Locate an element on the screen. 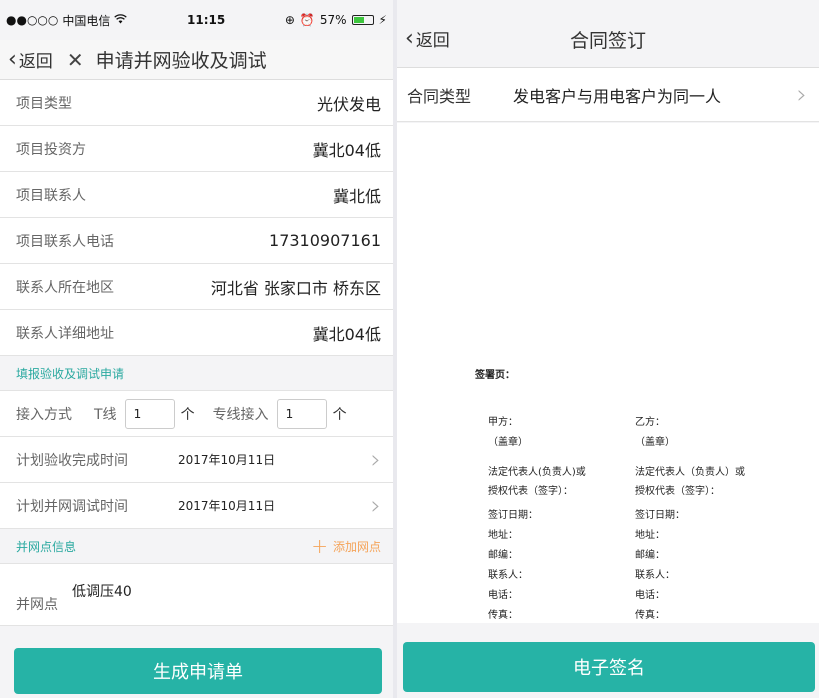 The height and width of the screenshot is (698, 819). grid-point-value: 低调压40 is located at coordinates (102, 591).